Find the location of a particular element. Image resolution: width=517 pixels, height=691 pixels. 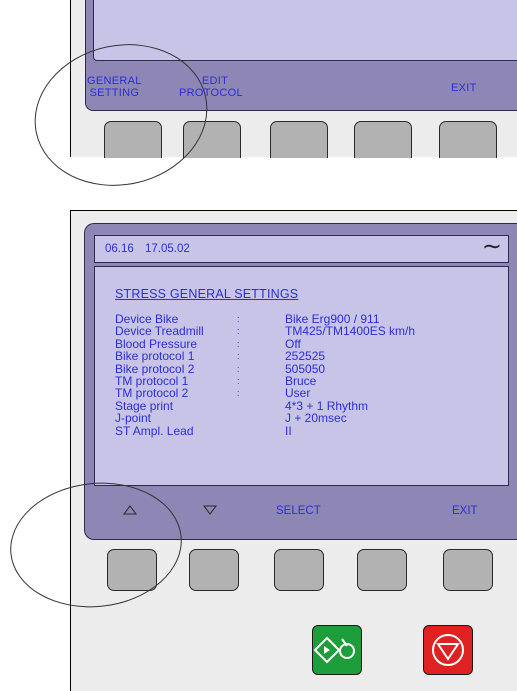

setting-label: J-point is located at coordinates (133, 418).